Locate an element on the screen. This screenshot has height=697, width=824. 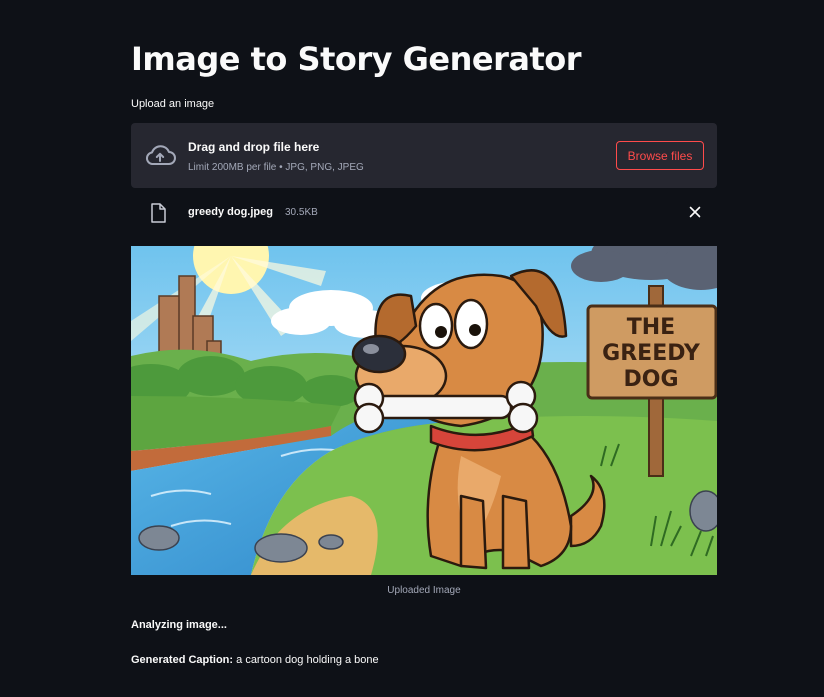
file-icon is located at coordinates (158, 213).